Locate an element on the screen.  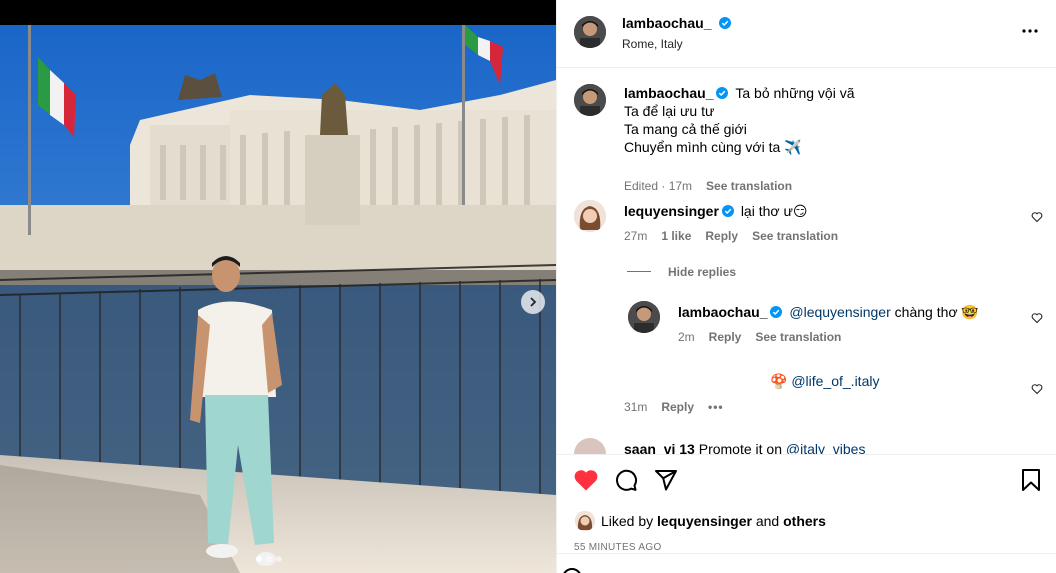
caption-meta: Edited · 17m See translation is located at coordinates (708, 186).